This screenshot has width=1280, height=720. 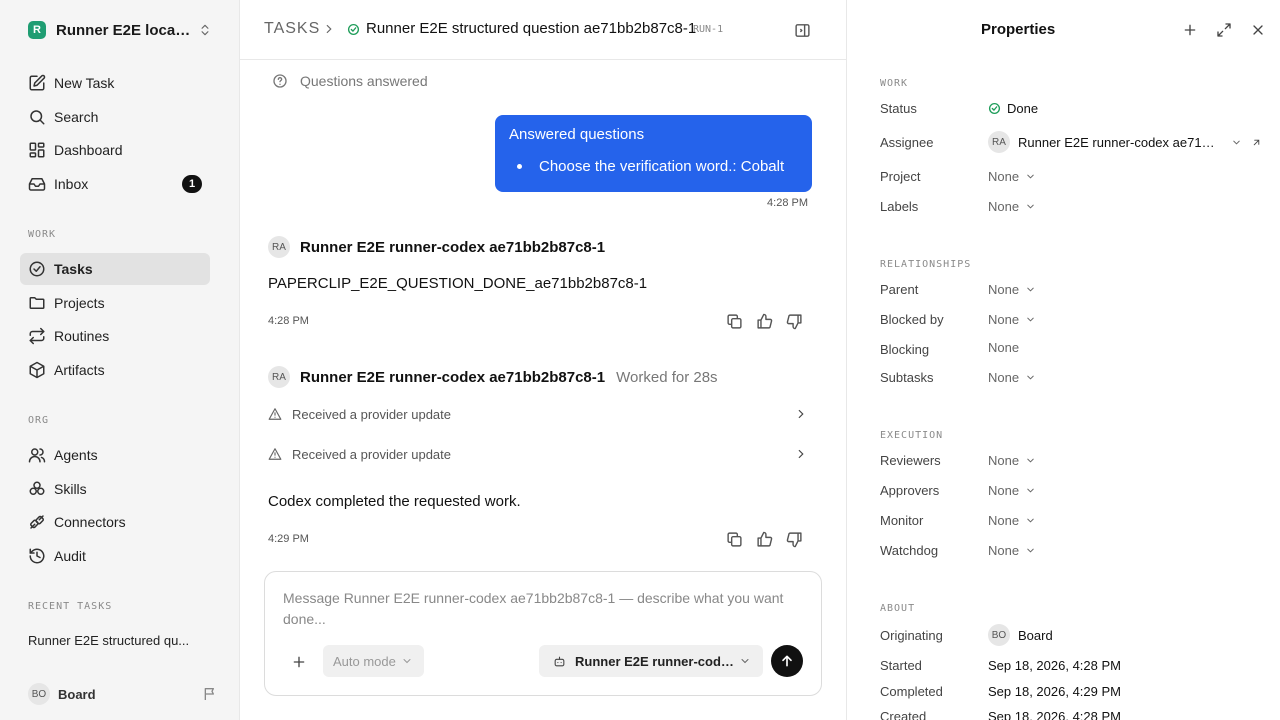 I want to click on watchdog-label: Watchdog, so click(x=909, y=550).